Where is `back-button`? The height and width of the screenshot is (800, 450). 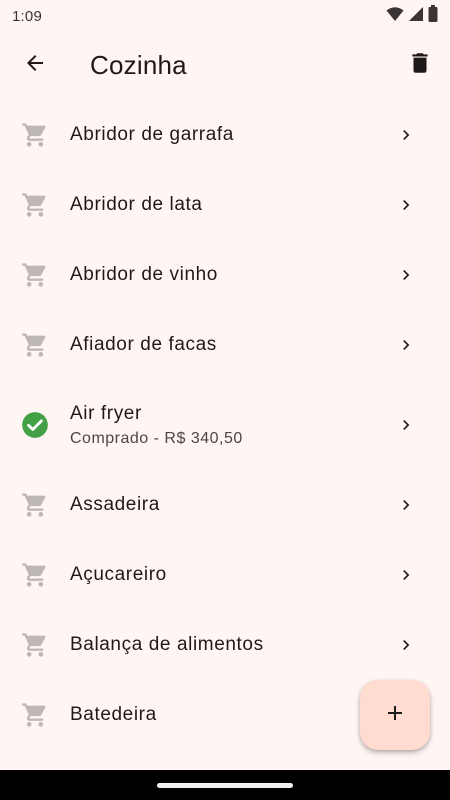
back-button is located at coordinates (35, 65).